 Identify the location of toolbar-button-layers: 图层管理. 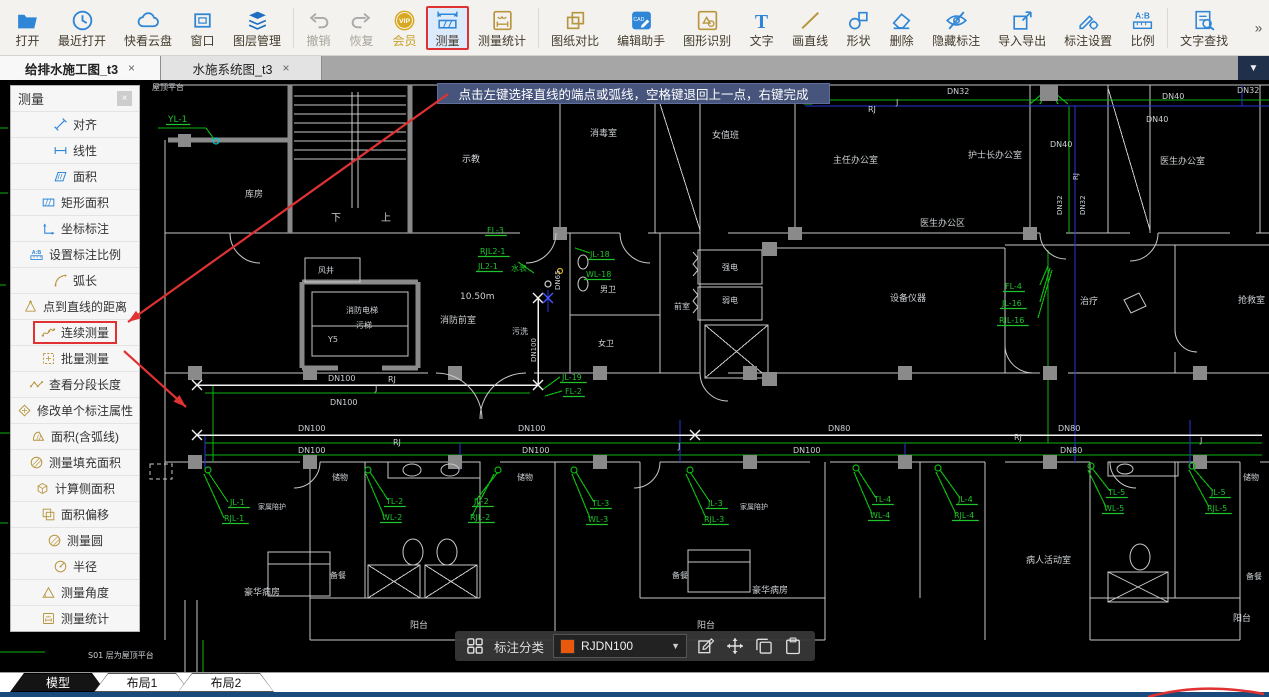
(257, 28).